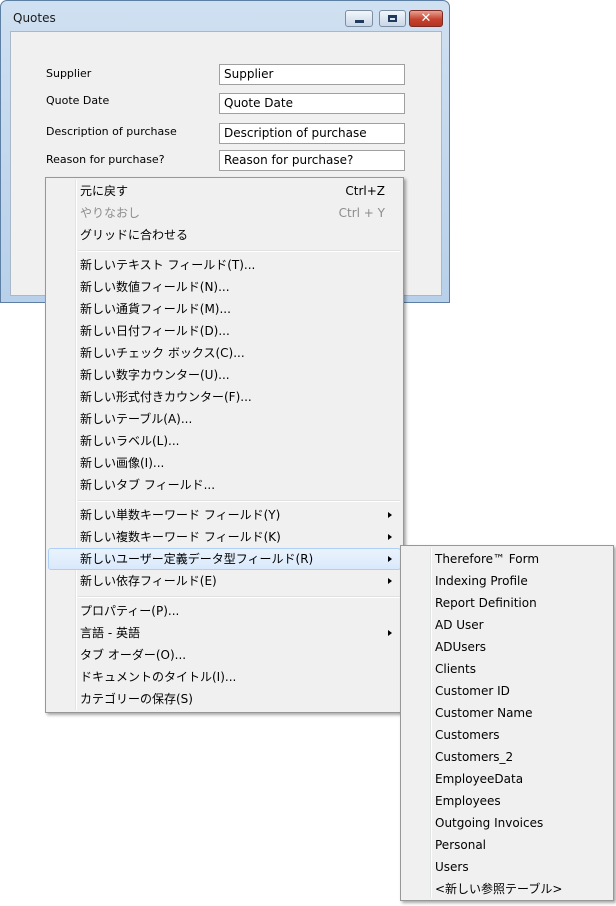  What do you see at coordinates (359, 21) in the screenshot?
I see `minimize-icon` at bounding box center [359, 21].